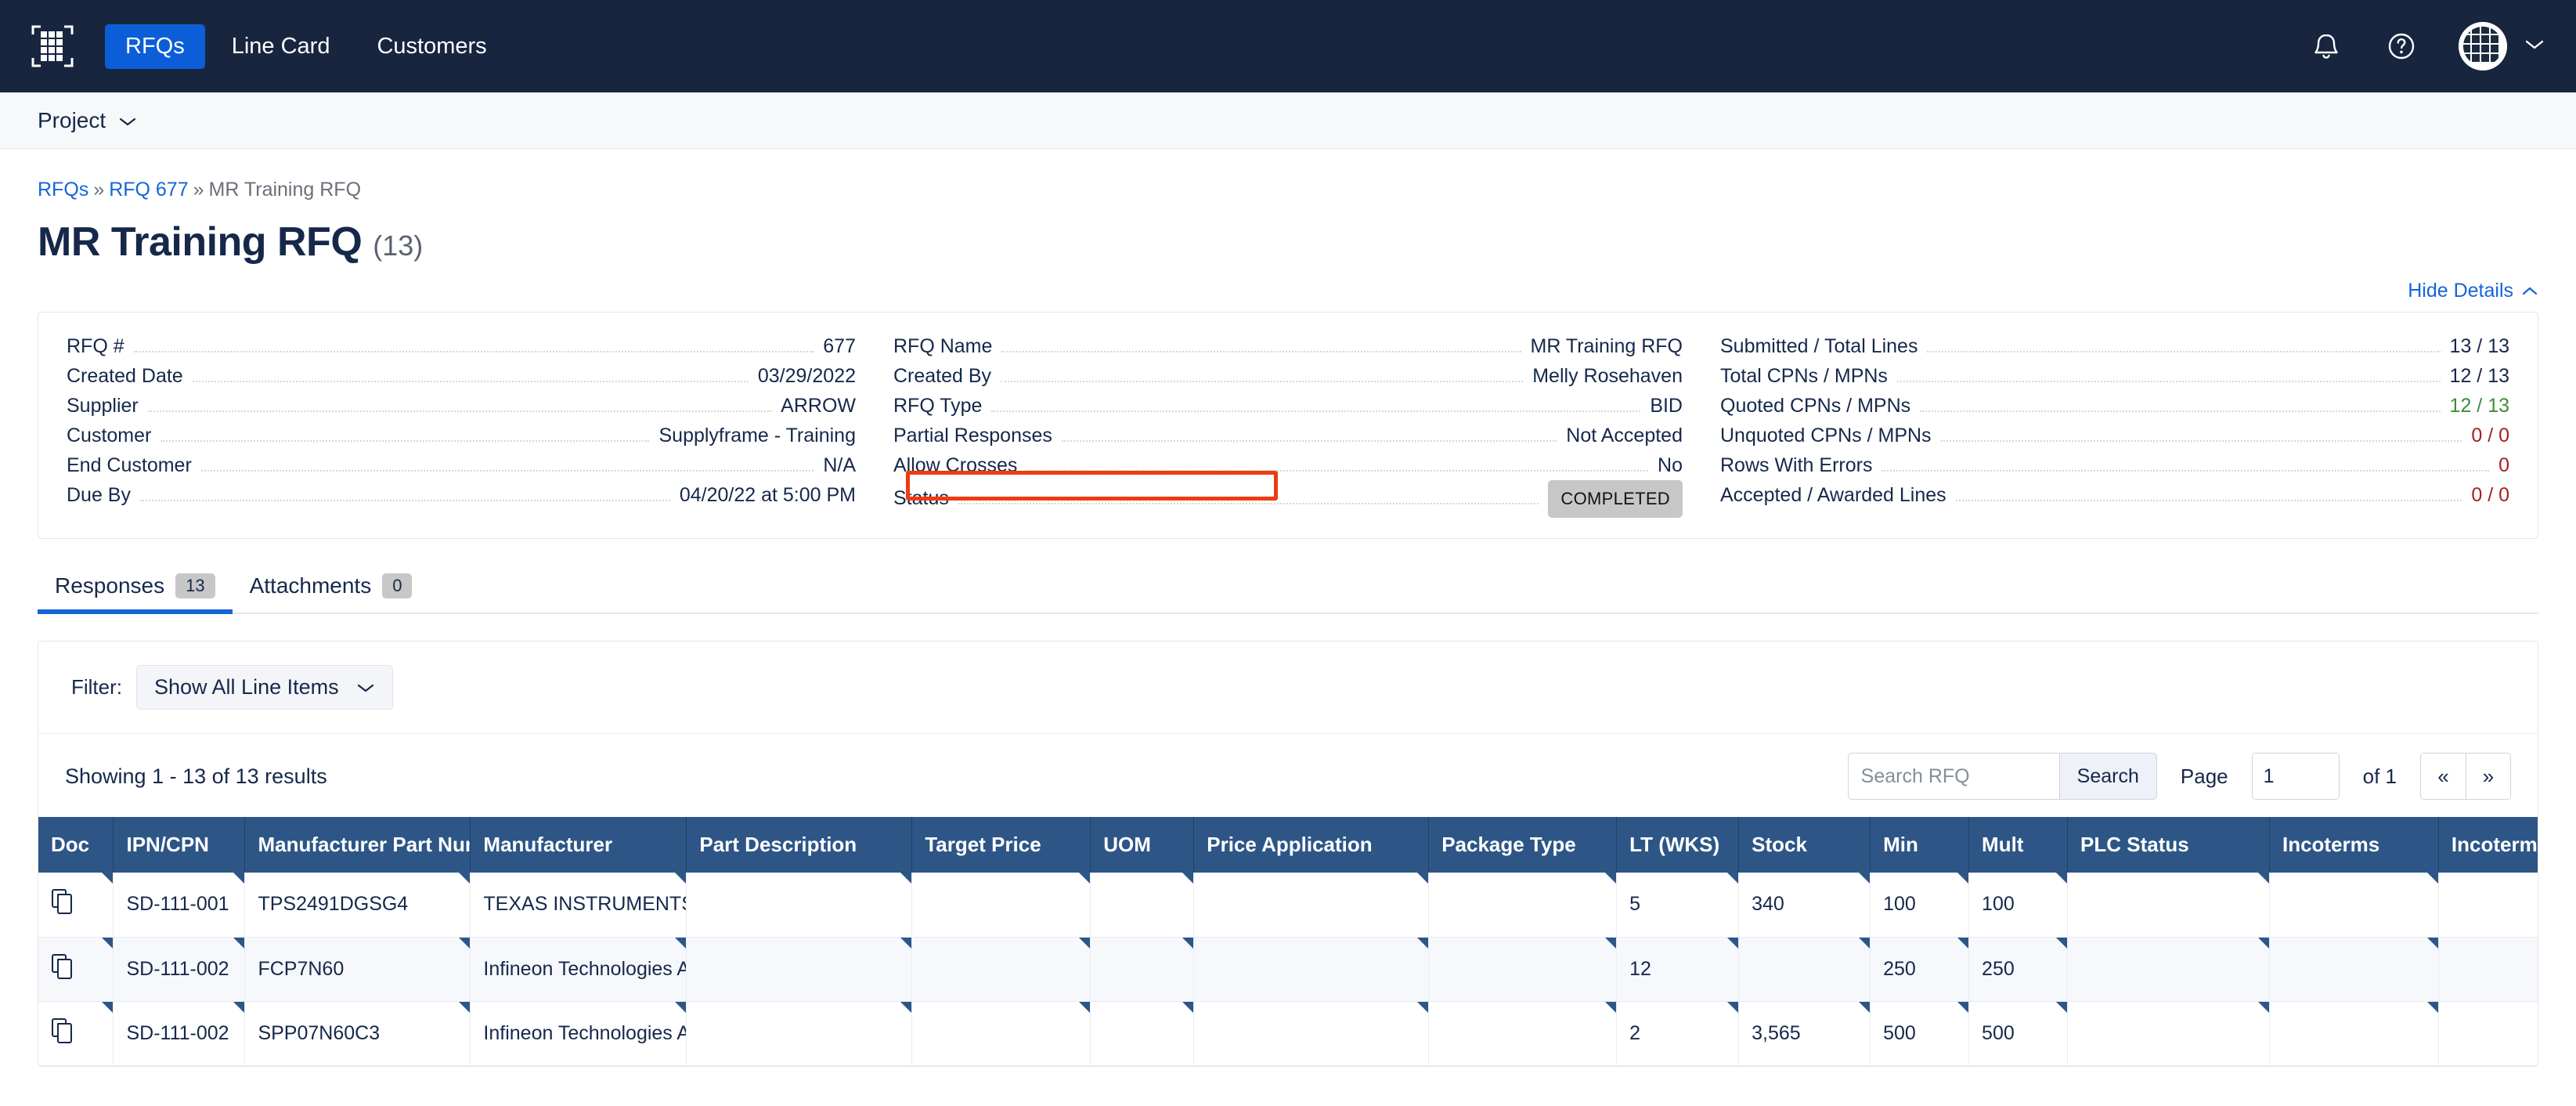 This screenshot has width=2576, height=1106. Describe the element at coordinates (2295, 777) in the screenshot. I see `page-number-input` at that location.